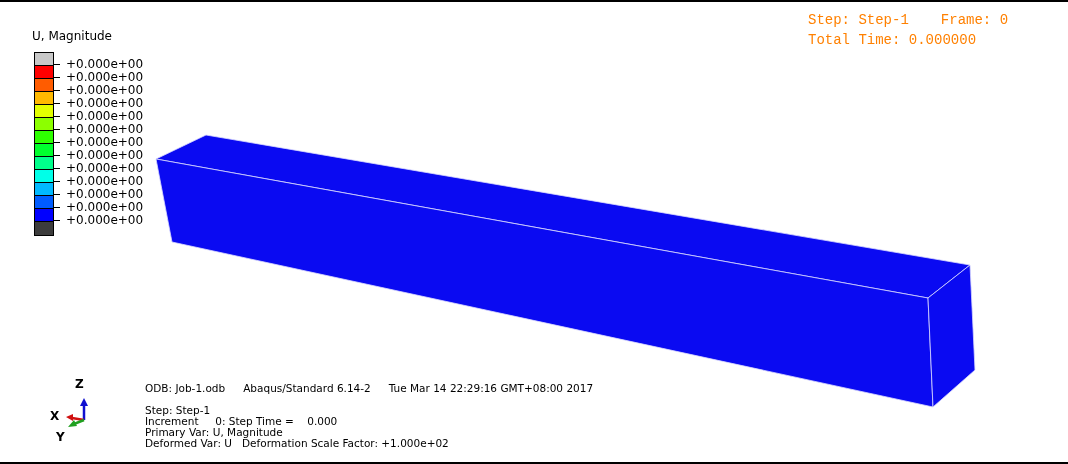  Describe the element at coordinates (79, 384) in the screenshot. I see `z-axis-label: Z` at that location.